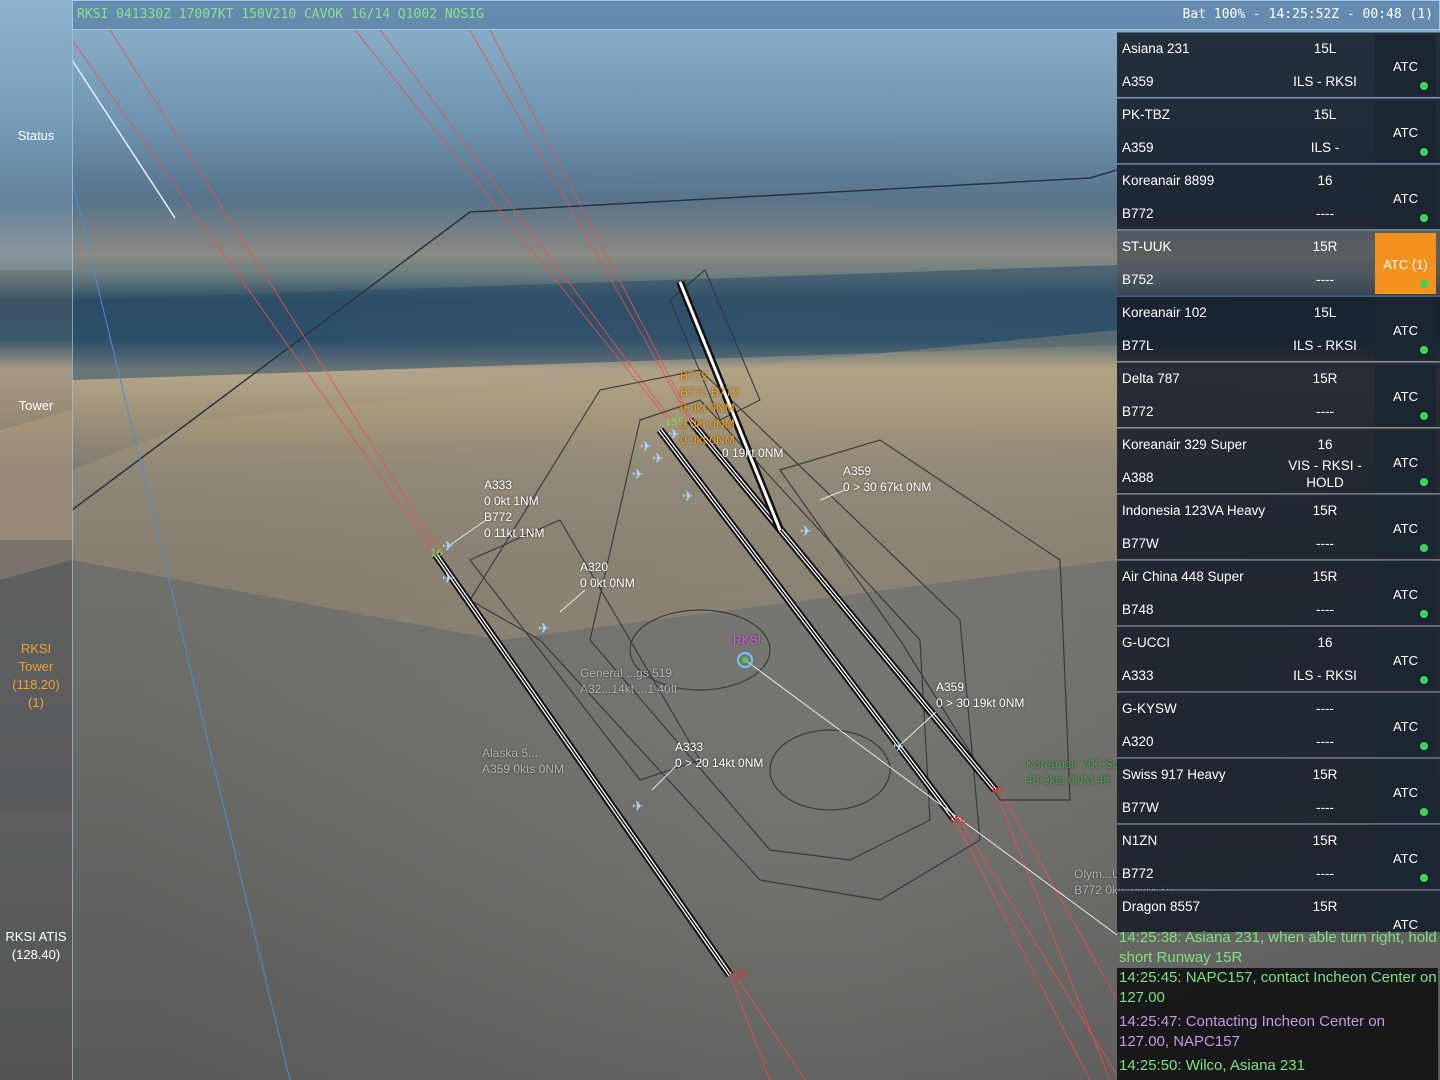 The image size is (1440, 1080). I want to click on aircraft-data-line: B772, so click(694, 376).